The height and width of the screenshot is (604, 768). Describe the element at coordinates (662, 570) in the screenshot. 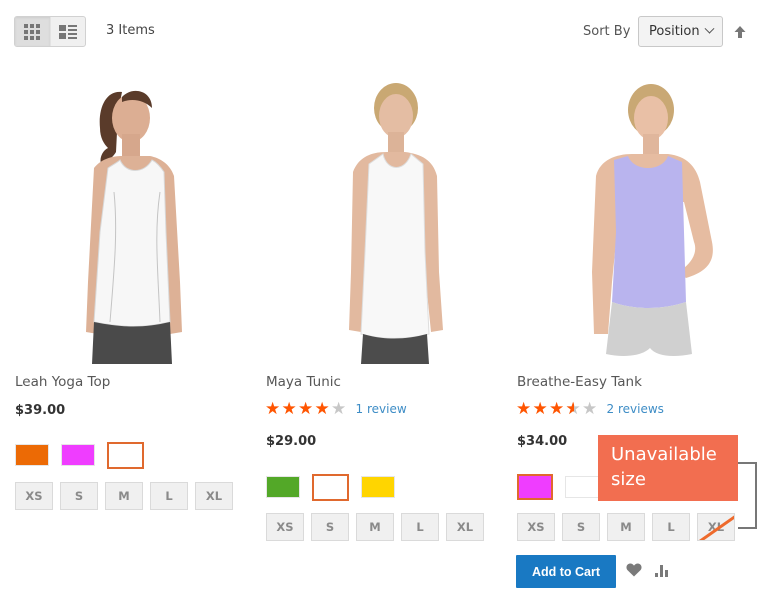

I see `compare-icon` at that location.